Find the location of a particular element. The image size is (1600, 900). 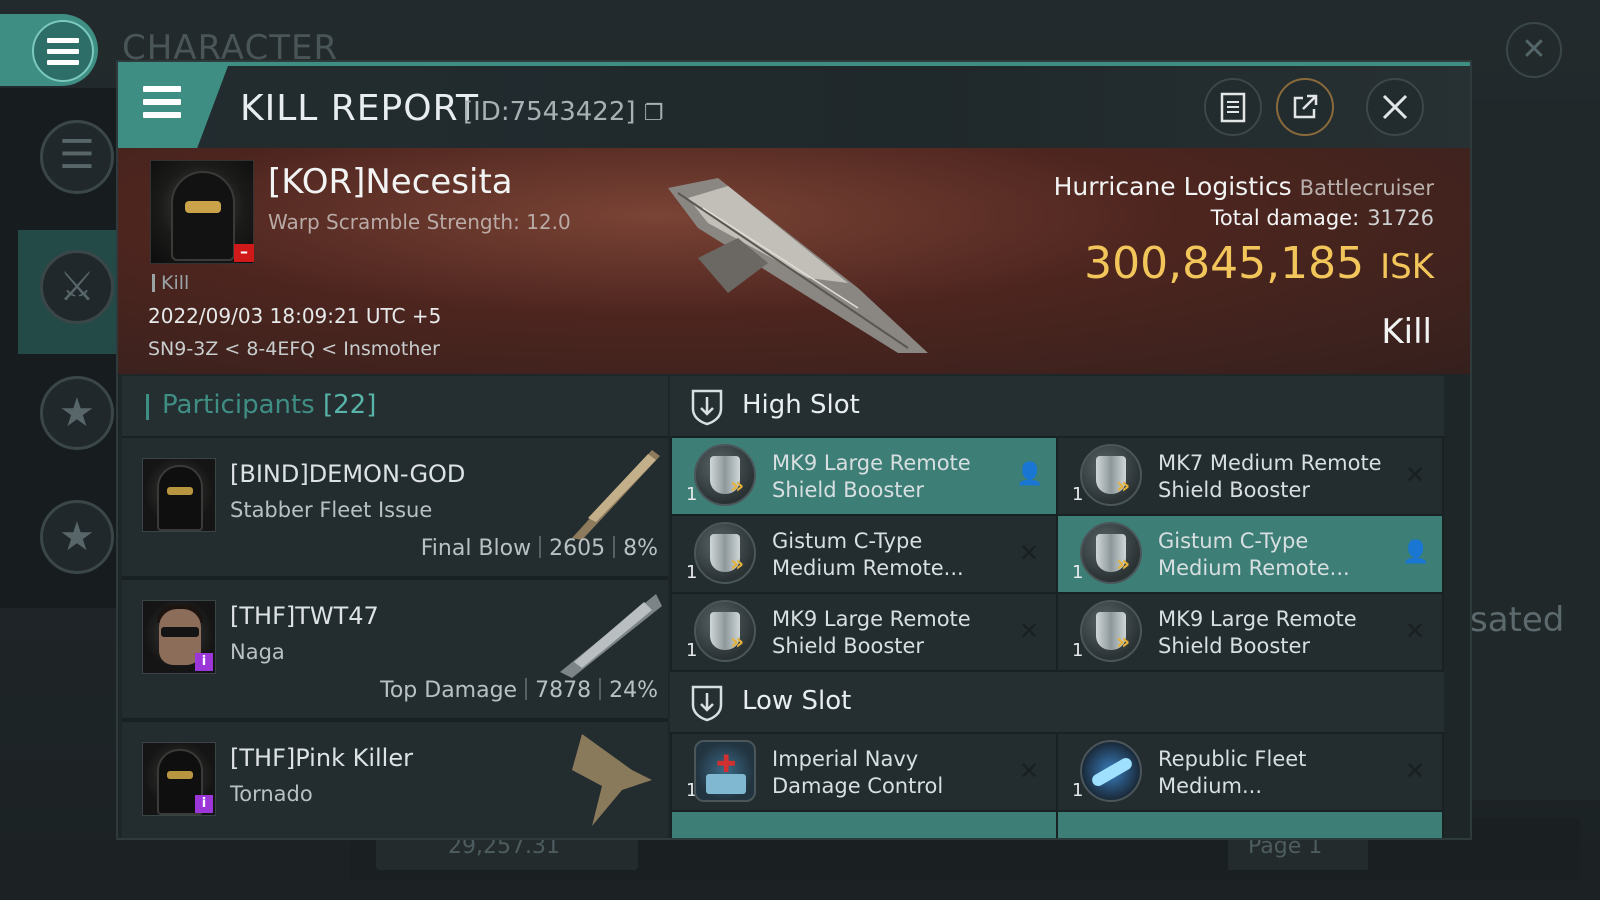

participant-portrait is located at coordinates (179, 495).